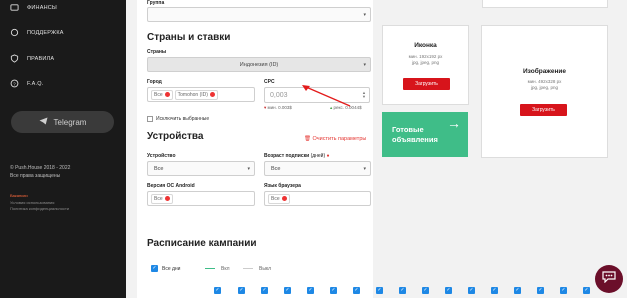 This screenshot has height=298, width=627. I want to click on sidebar-item-label: ПОДДЕРЖКА, so click(45, 32).